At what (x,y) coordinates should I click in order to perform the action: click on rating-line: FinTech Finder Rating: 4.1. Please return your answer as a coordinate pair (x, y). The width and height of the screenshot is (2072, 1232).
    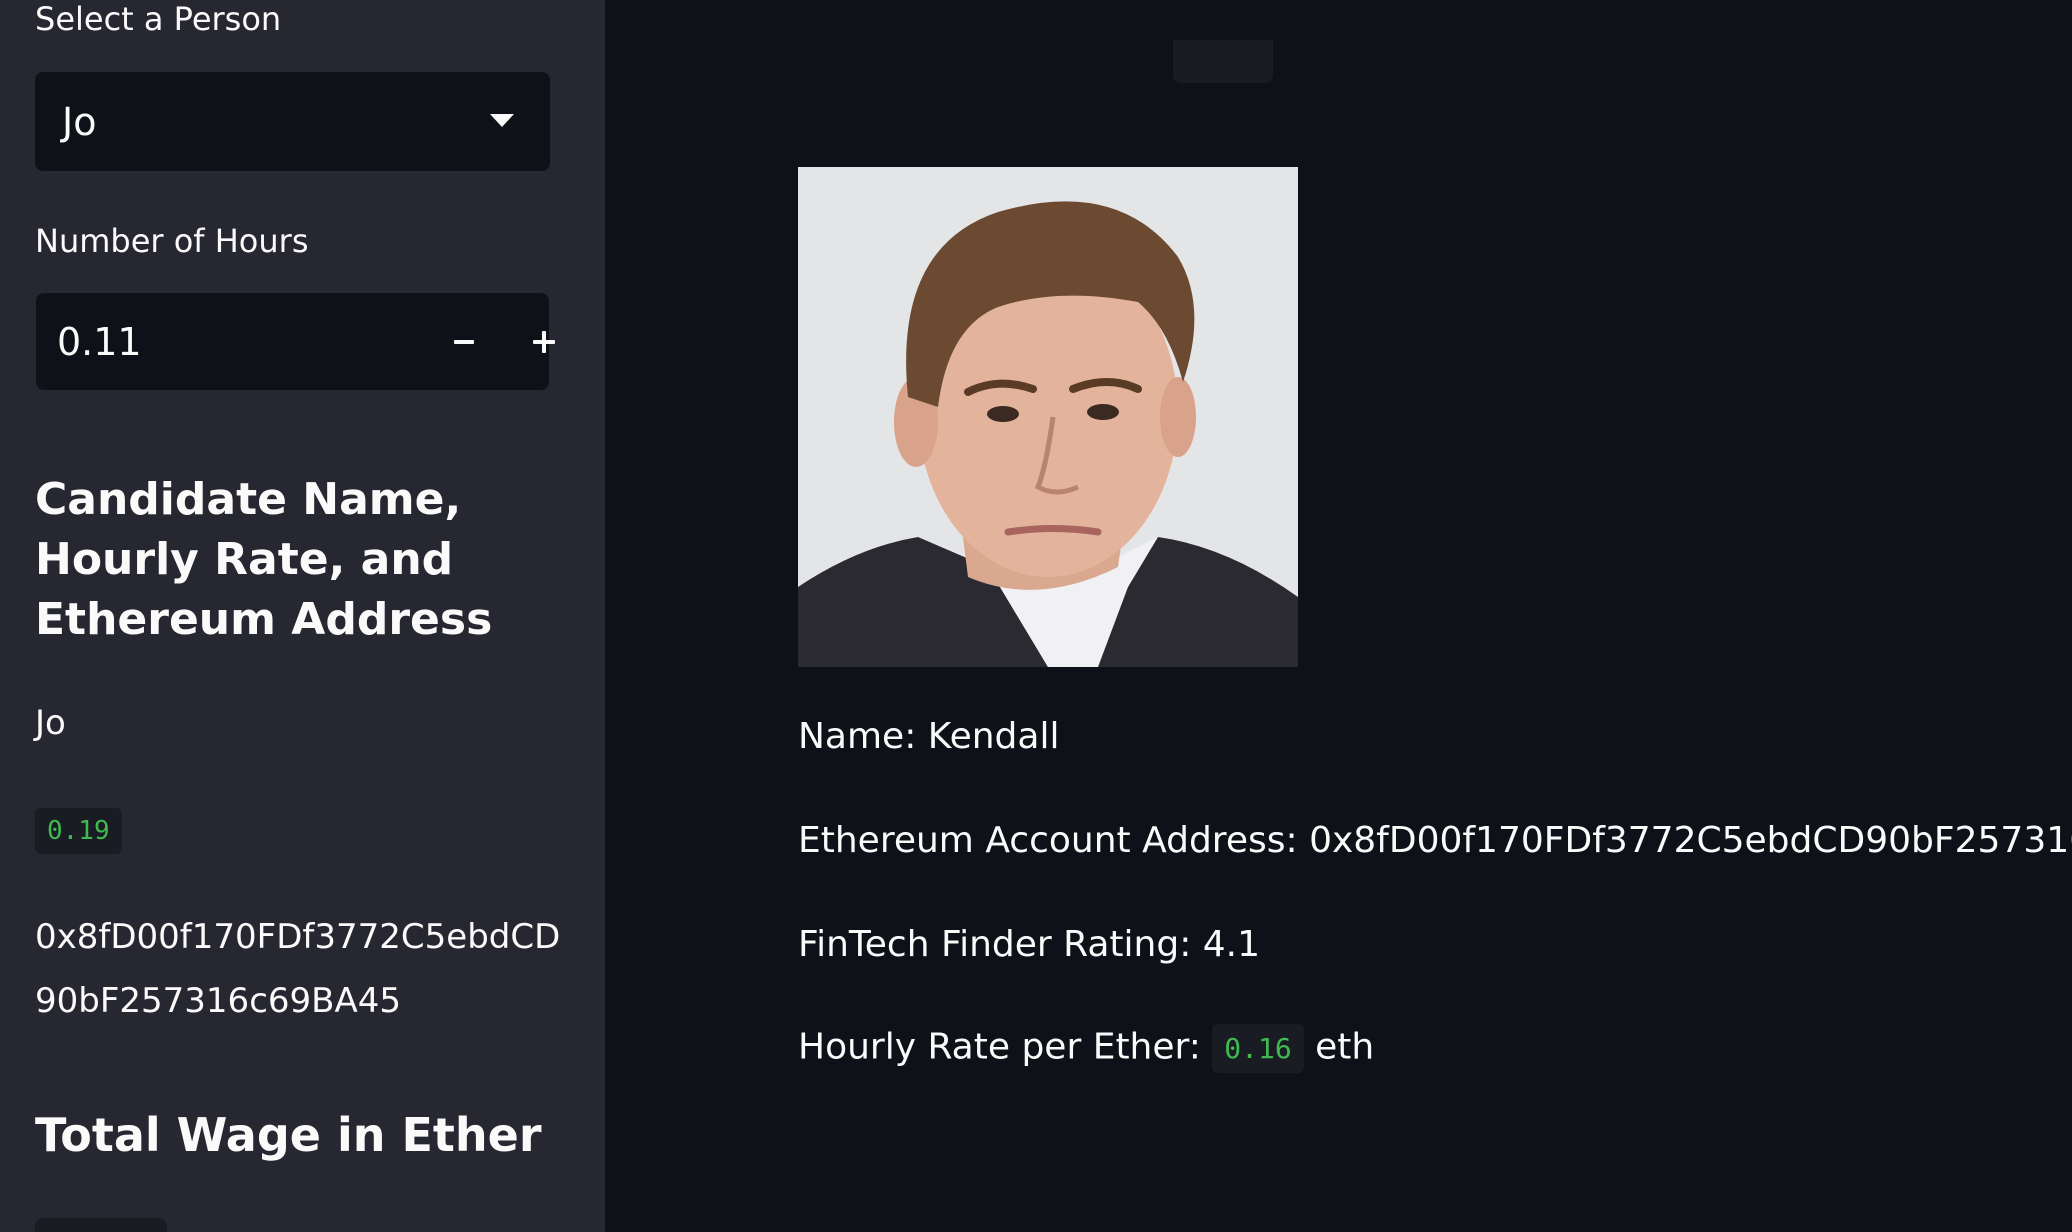
    Looking at the image, I should click on (1029, 944).